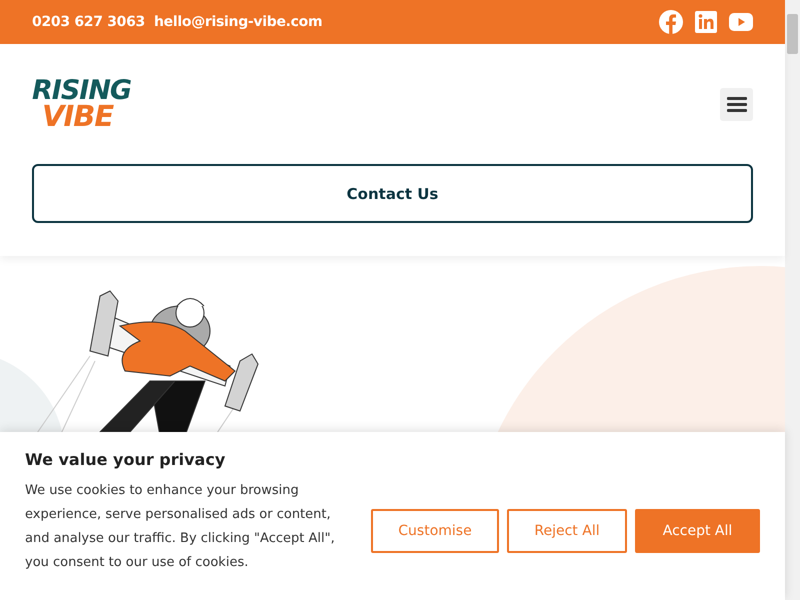 The width and height of the screenshot is (800, 600). I want to click on cookie-text: We use cookies to enhance your browsing experience, serve personalised ads or content, and analyse our traffic. By clicking "Accept All", you consent to our use of cookies., so click(180, 527).